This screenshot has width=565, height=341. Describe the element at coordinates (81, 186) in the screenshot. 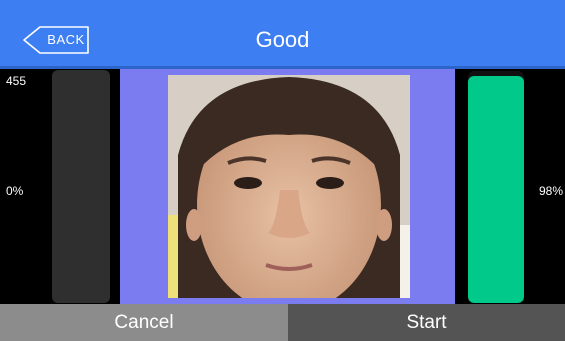

I see `left-progress-meter` at that location.